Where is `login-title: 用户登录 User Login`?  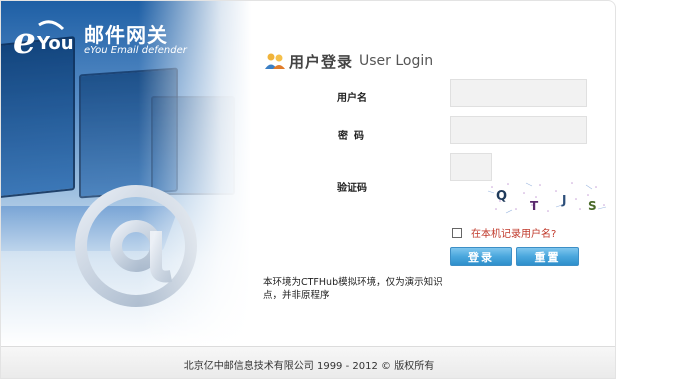
login-title: 用户登录 User Login is located at coordinates (349, 61).